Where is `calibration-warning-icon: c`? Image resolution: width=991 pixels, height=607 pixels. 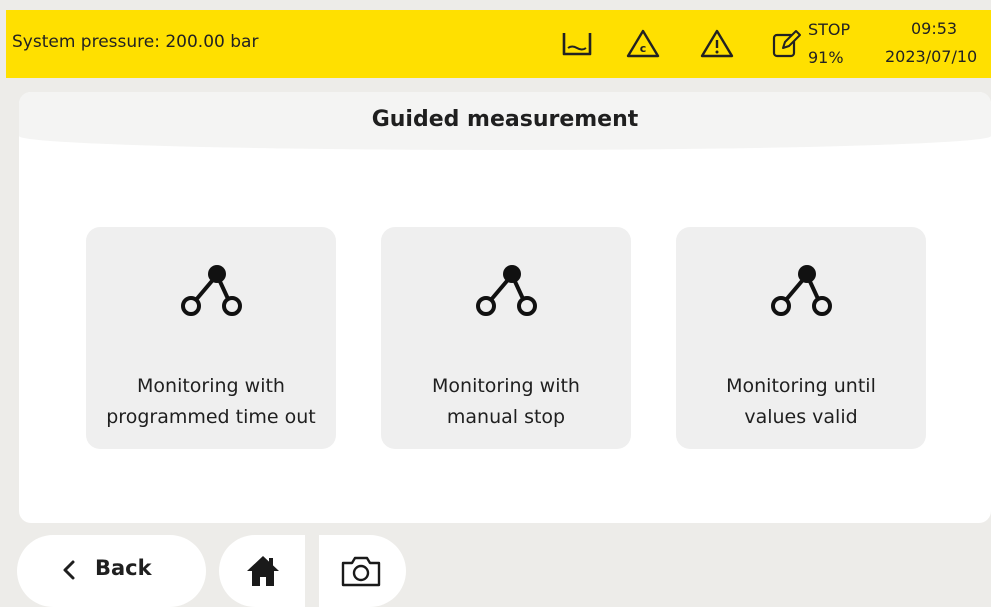
calibration-warning-icon: c is located at coordinates (643, 44).